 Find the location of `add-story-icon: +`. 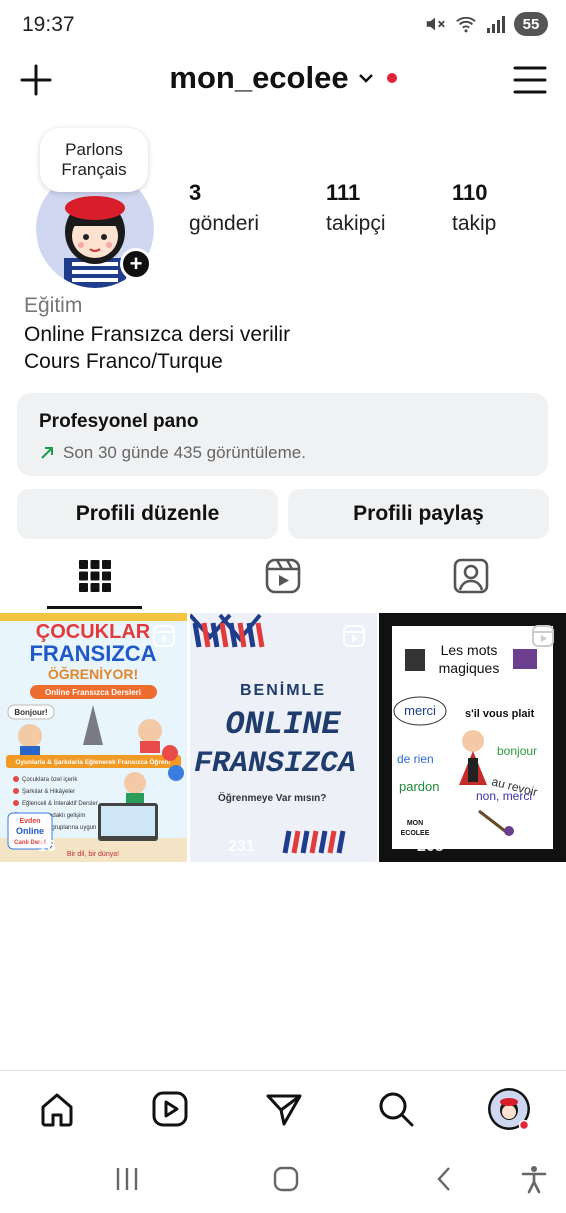

add-story-icon: + is located at coordinates (136, 264).